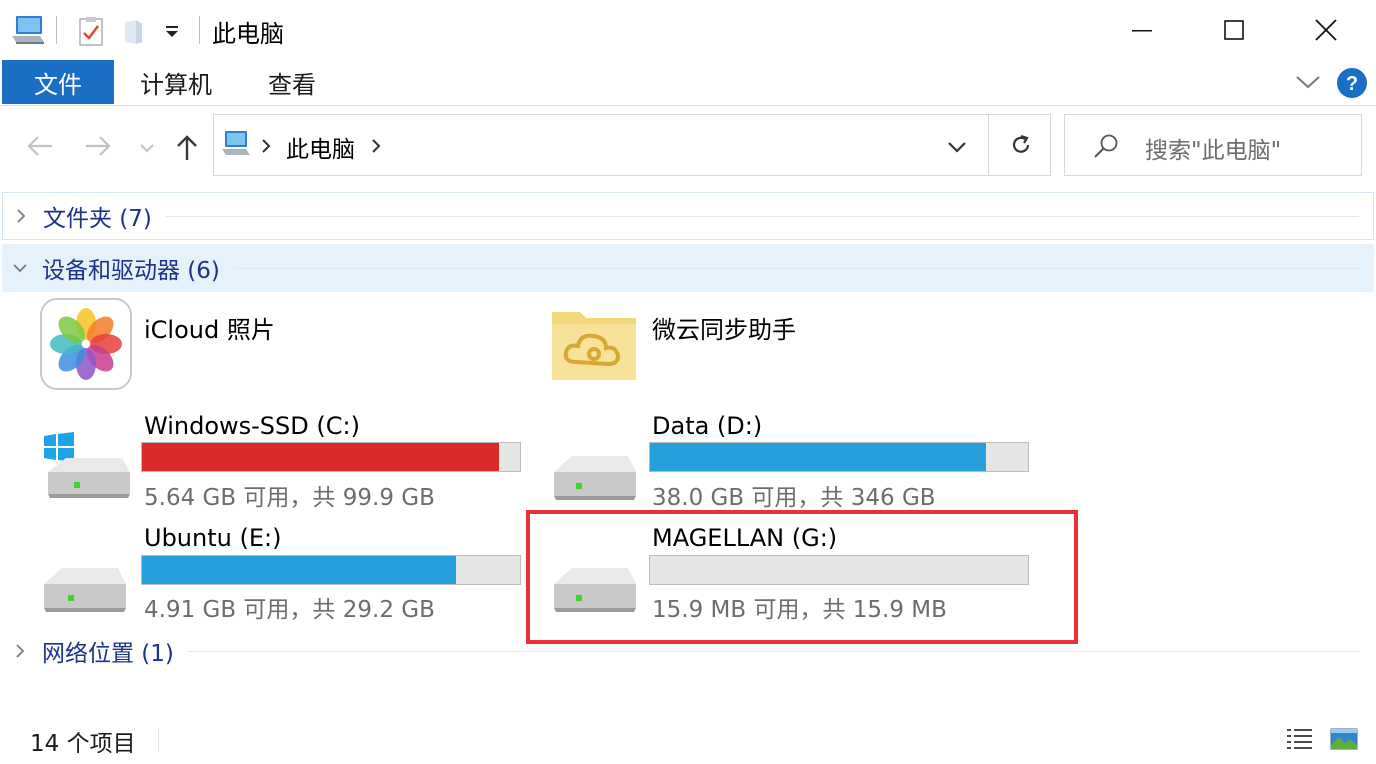 The height and width of the screenshot is (764, 1376). I want to click on refresh-button, so click(1019, 145).